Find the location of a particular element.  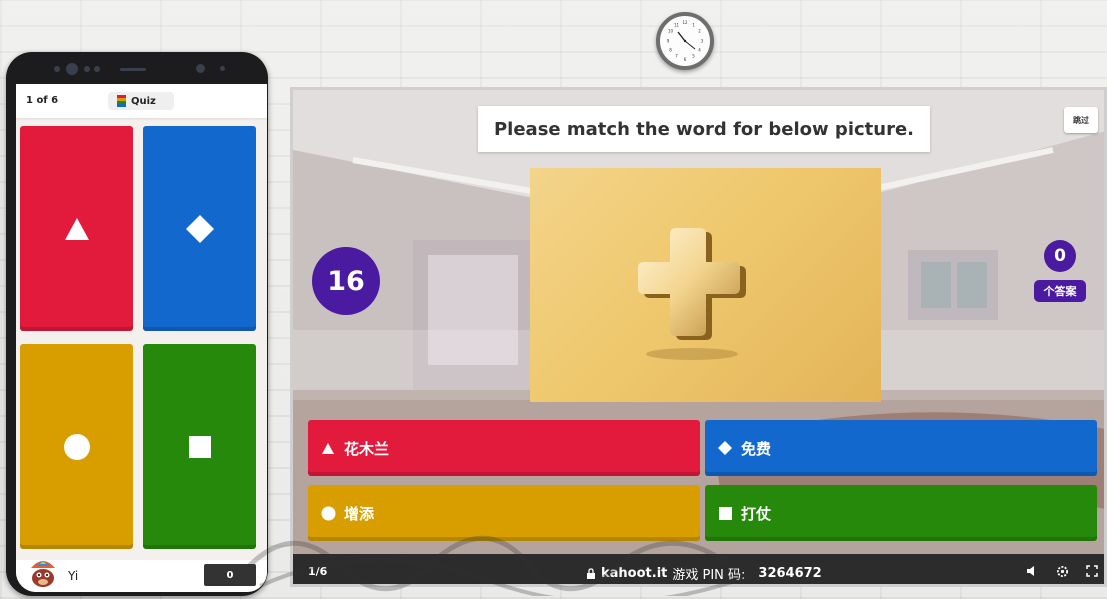

answers-label: 个答案 is located at coordinates (1060, 291).